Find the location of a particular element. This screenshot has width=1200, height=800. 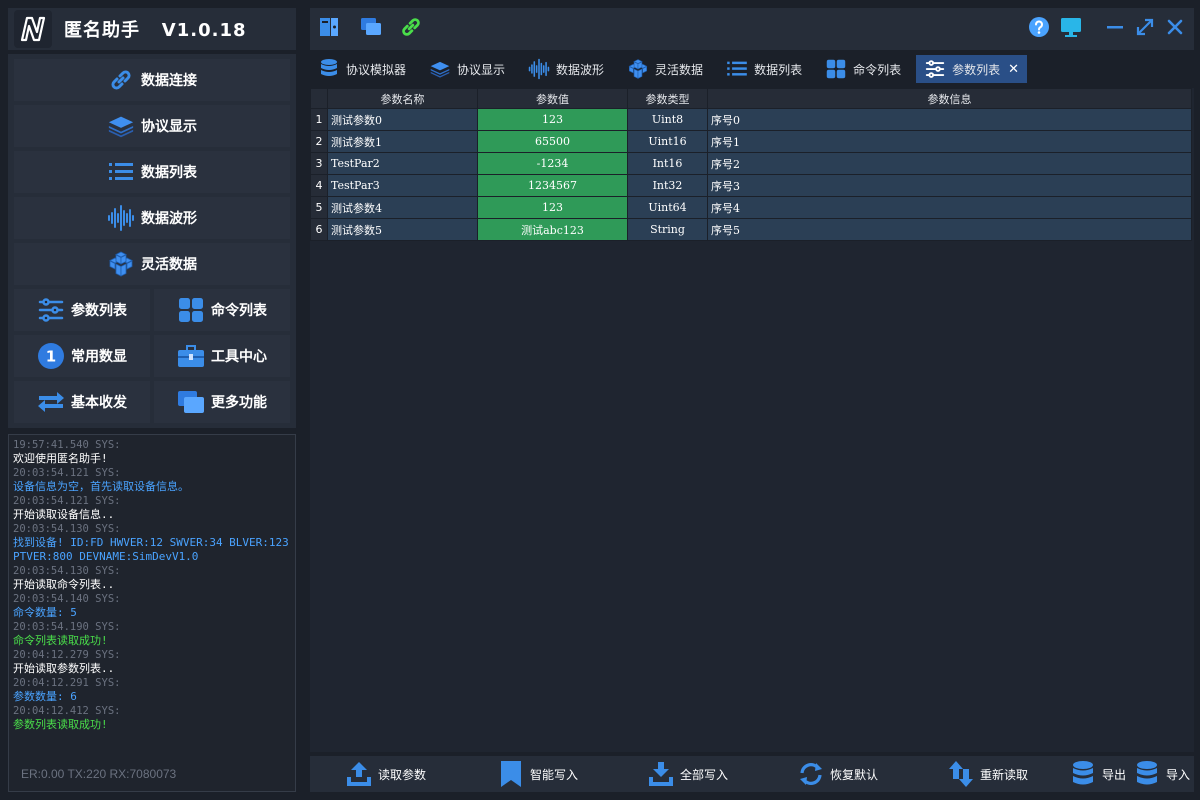

log-entry: 20:03:54.190 SYS: 命令列表读取成功! is located at coordinates (152, 634).